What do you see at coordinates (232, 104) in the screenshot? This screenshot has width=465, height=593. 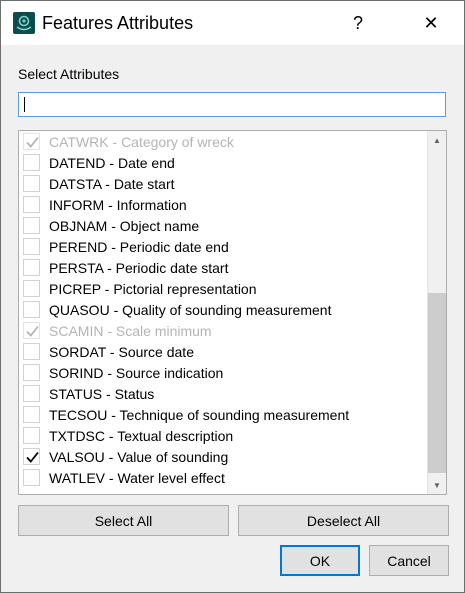 I see `attribute-search-input` at bounding box center [232, 104].